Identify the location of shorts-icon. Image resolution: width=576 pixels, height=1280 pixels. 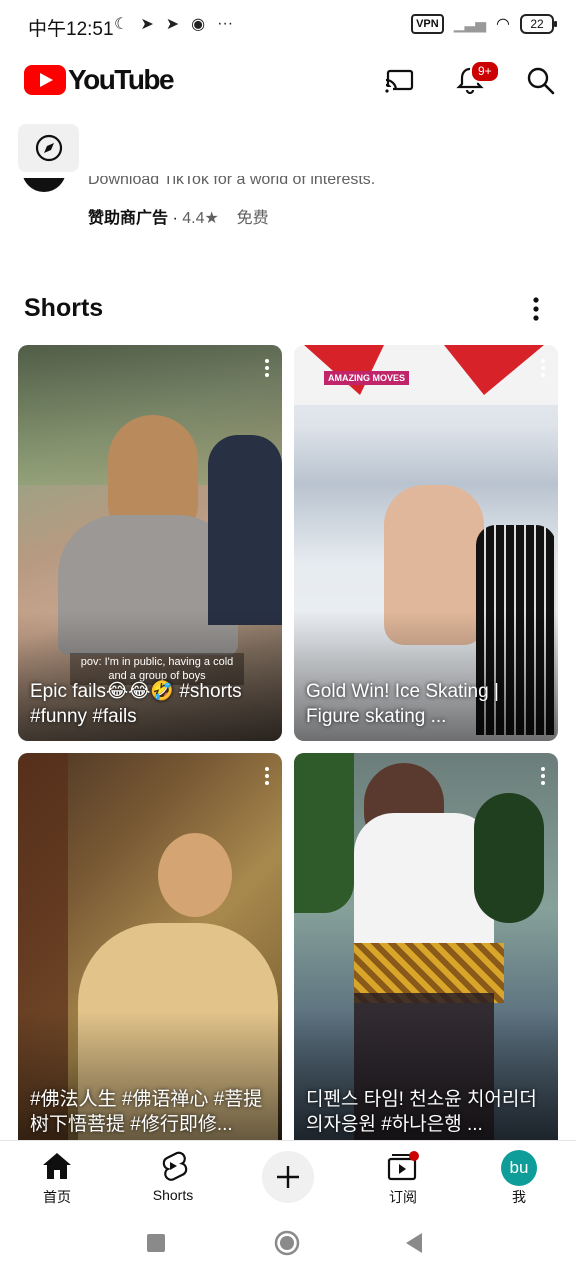
(175, 1166).